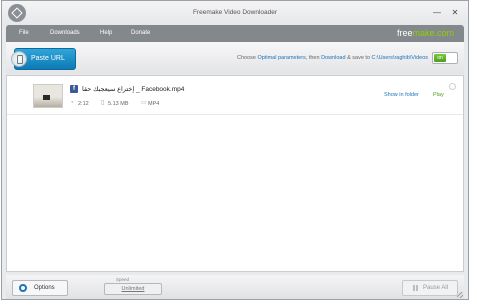  I want to click on menu-bar: File Downloads Help Donate freemake.com, so click(235, 33).